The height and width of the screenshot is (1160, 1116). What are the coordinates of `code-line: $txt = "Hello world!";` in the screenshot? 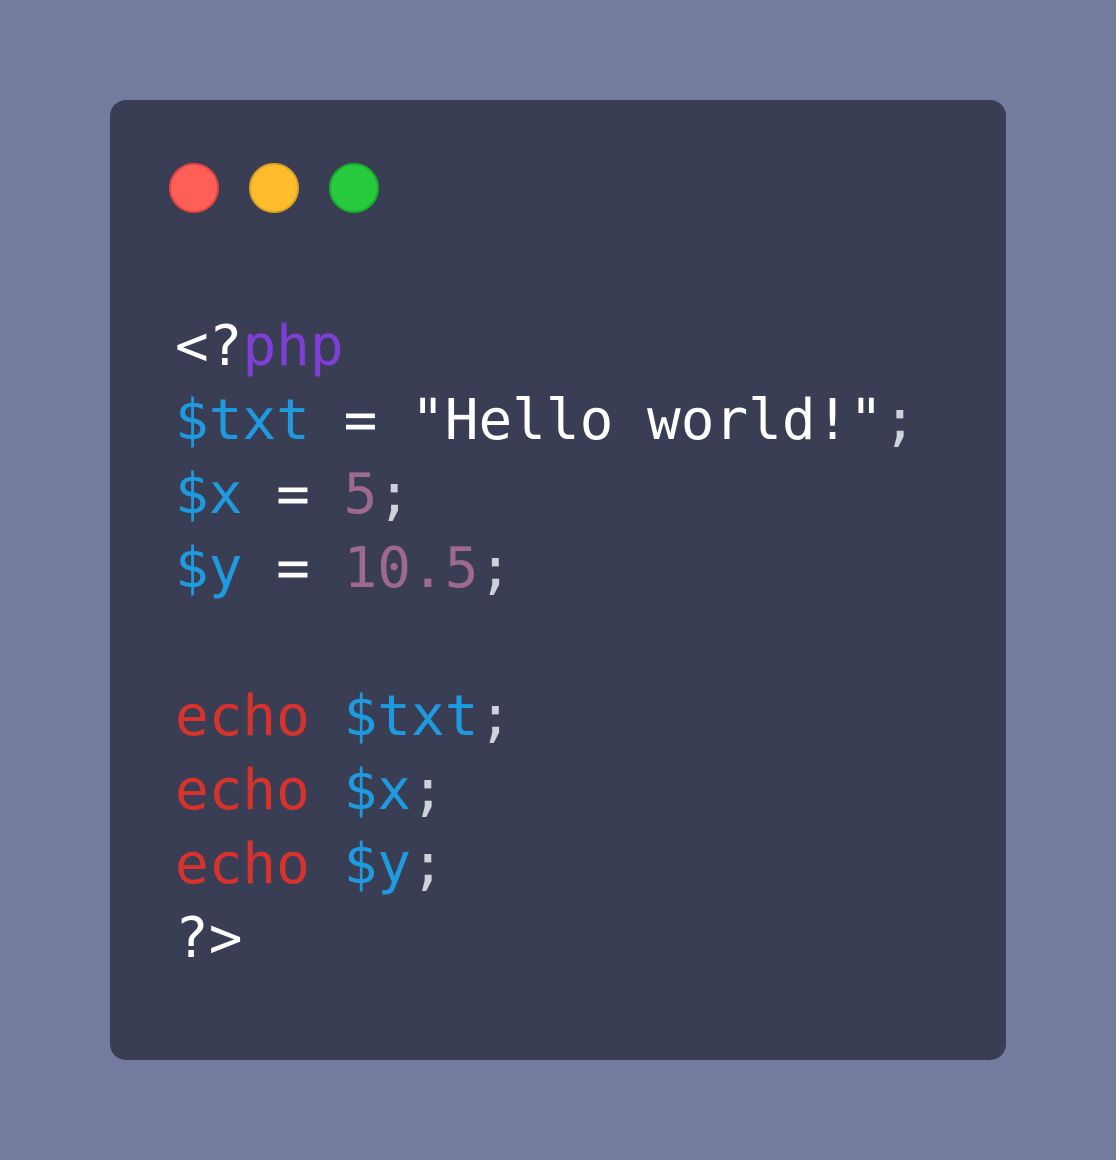 It's located at (546, 421).